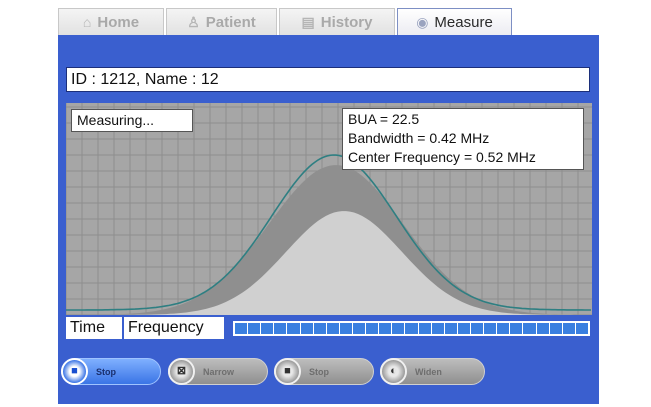 The width and height of the screenshot is (651, 407). What do you see at coordinates (230, 22) in the screenshot?
I see `tab-label: Patient` at bounding box center [230, 22].